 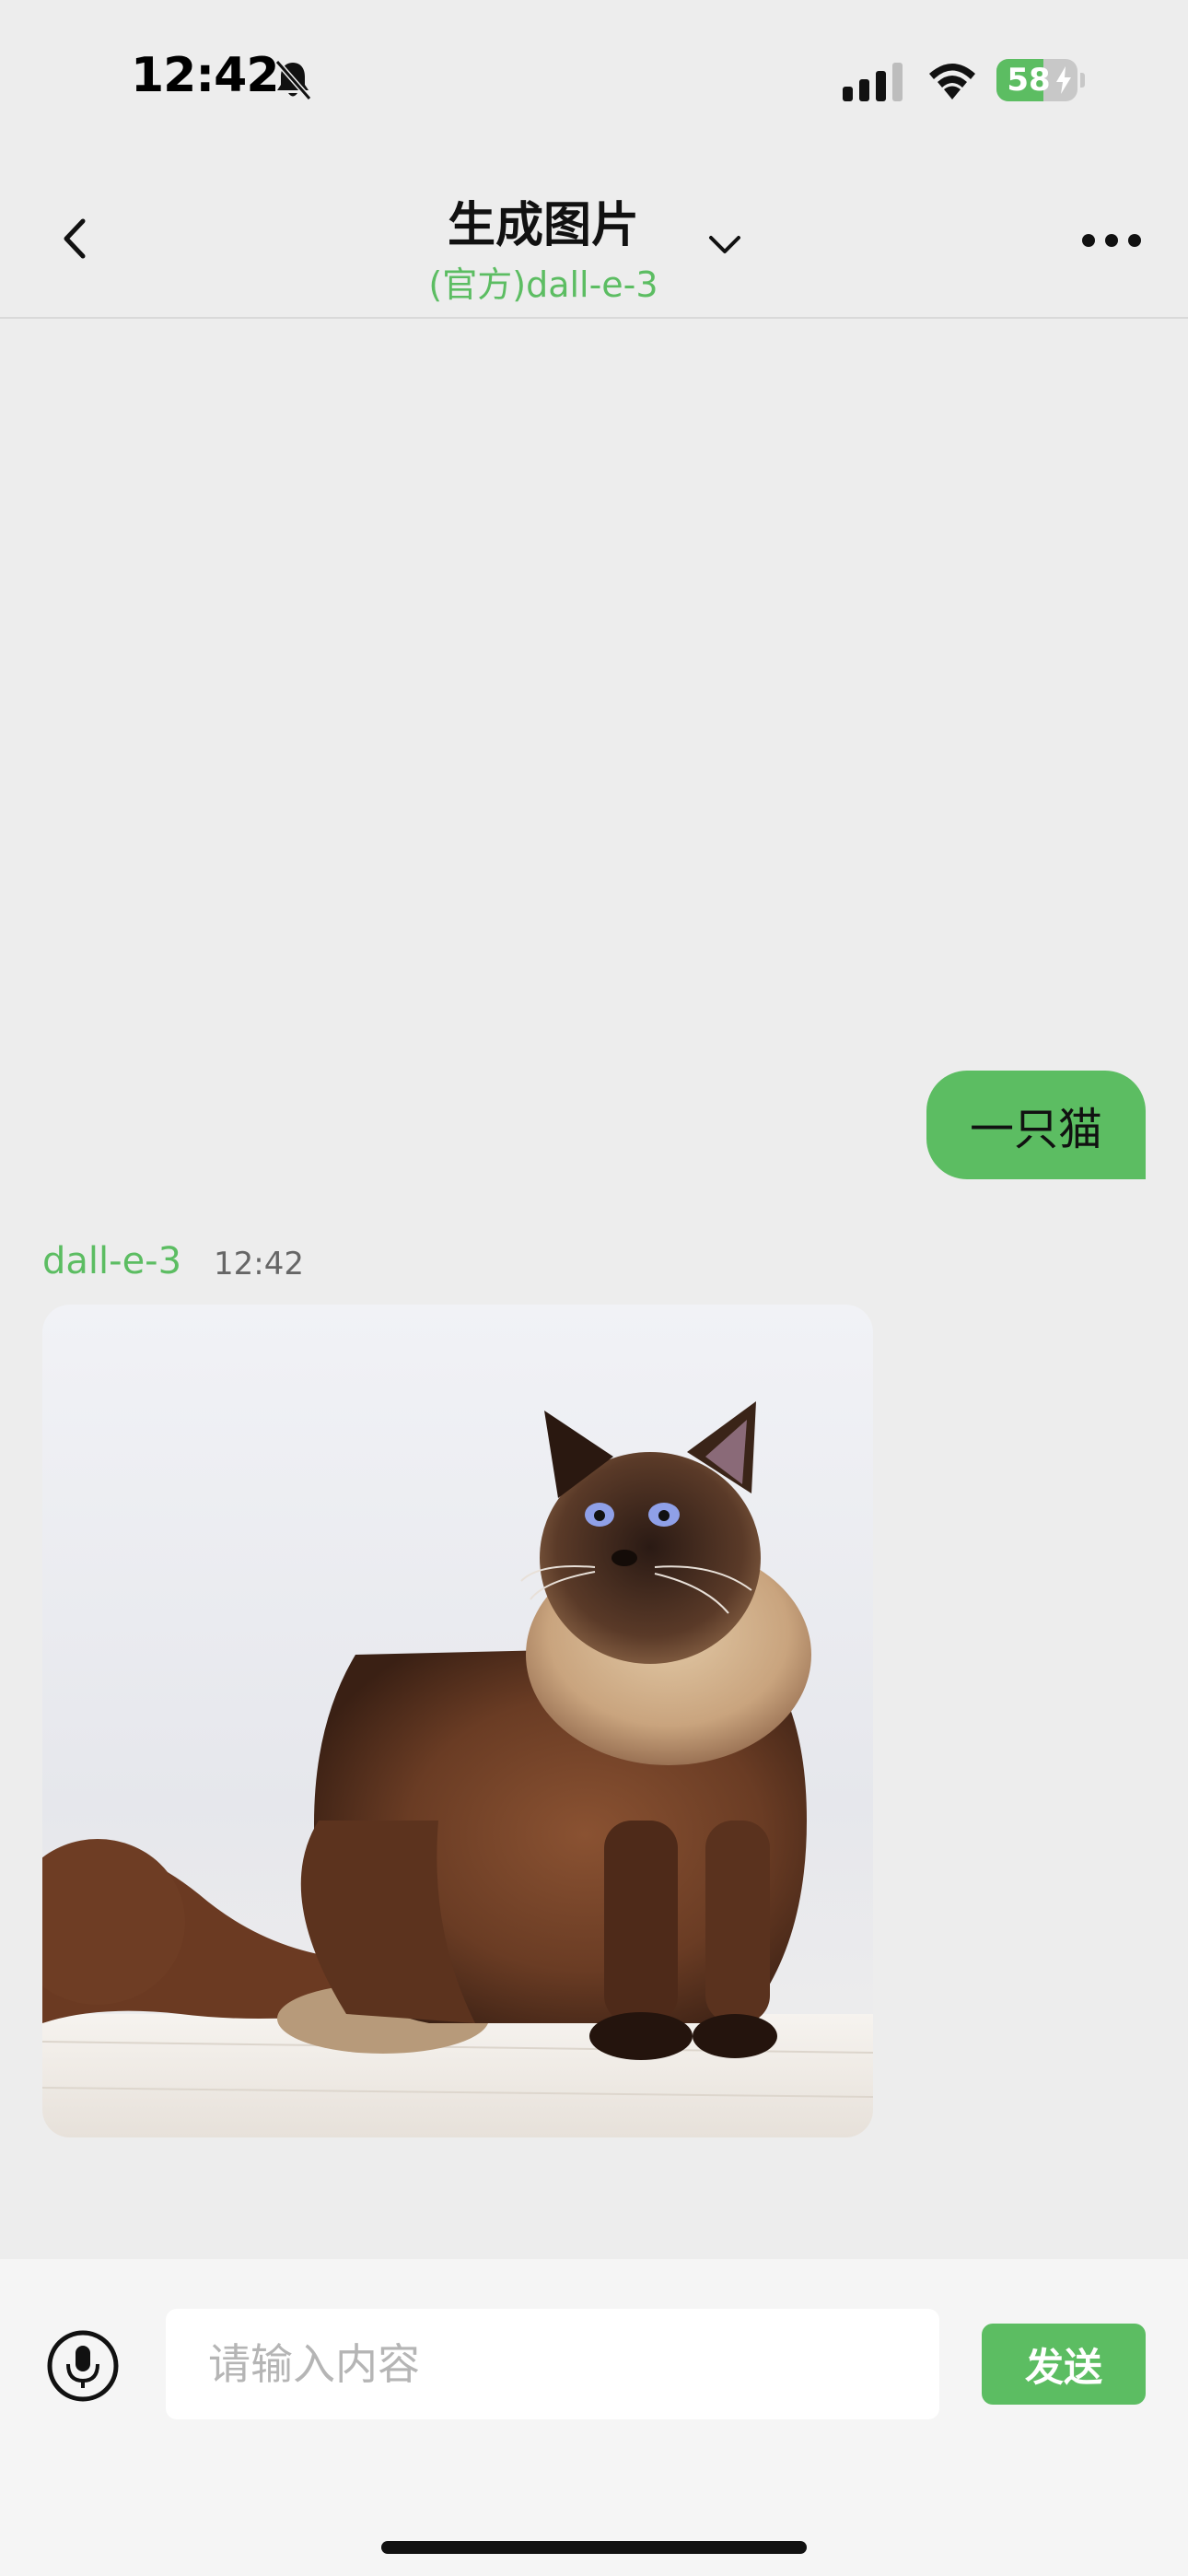 What do you see at coordinates (725, 244) in the screenshot?
I see `chevron-down-icon` at bounding box center [725, 244].